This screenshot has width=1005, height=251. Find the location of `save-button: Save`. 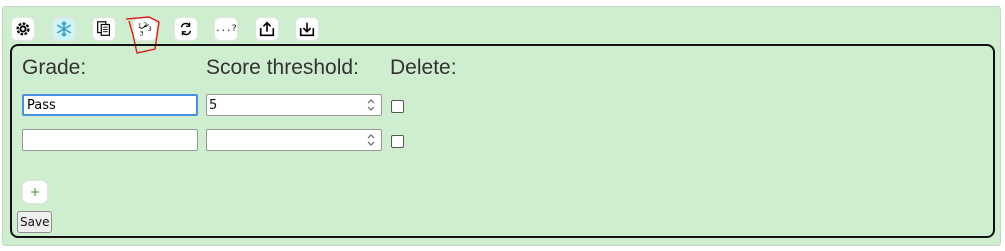

save-button: Save is located at coordinates (35, 222).